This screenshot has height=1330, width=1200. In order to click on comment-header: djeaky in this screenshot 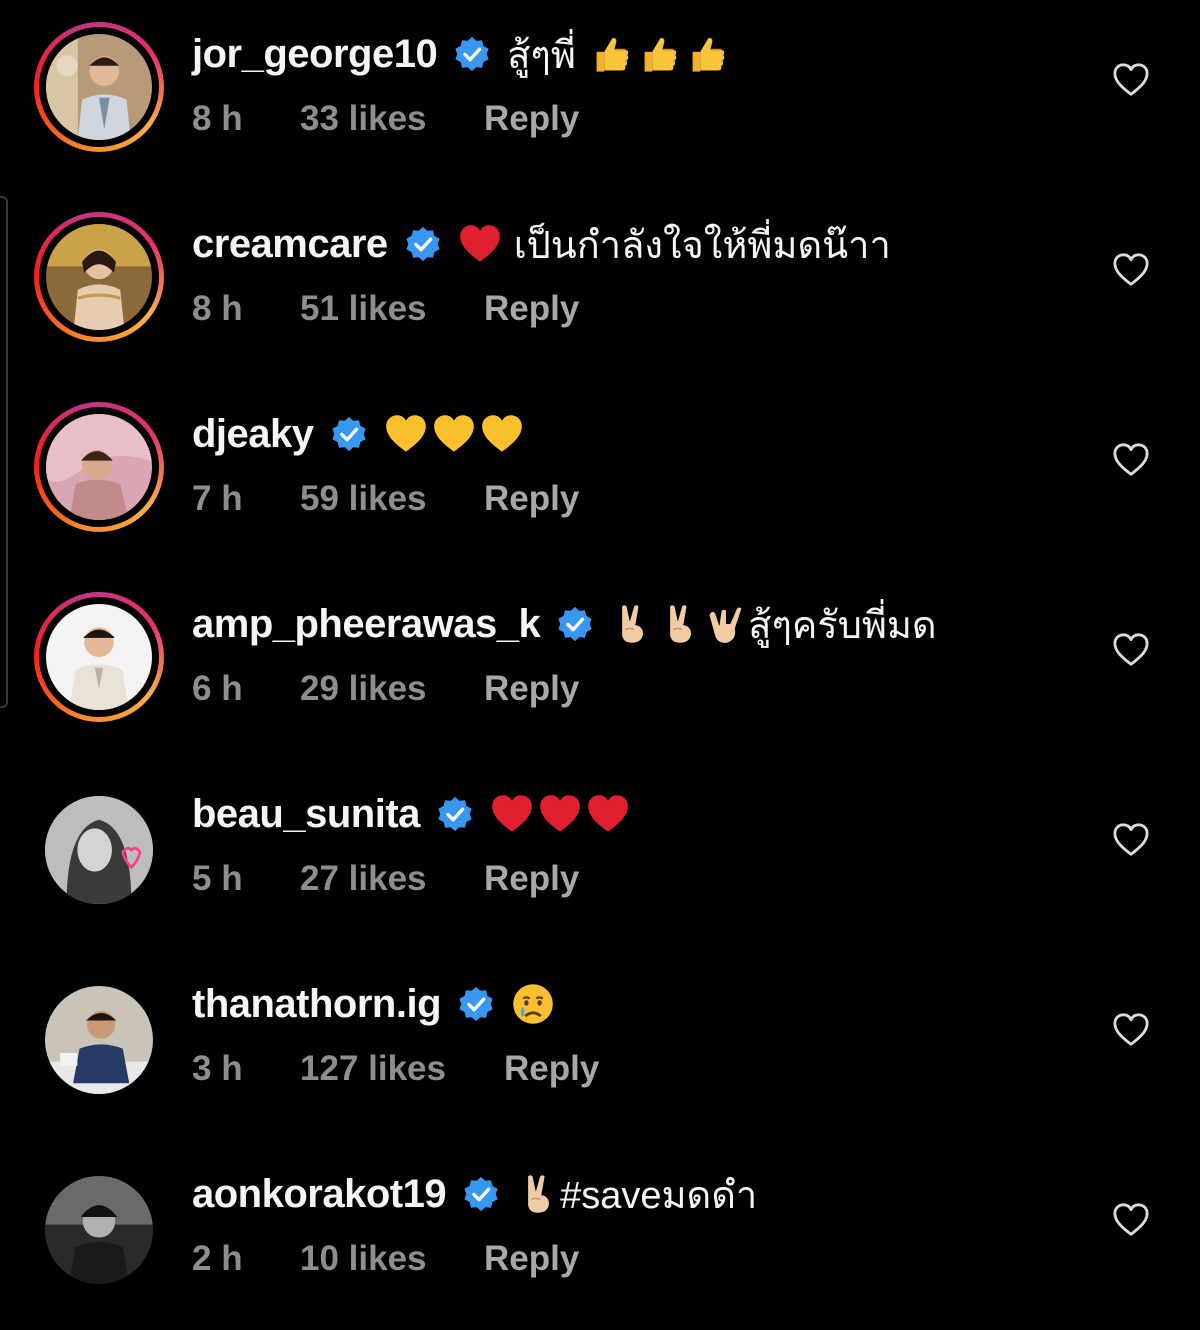, I will do `click(358, 434)`.